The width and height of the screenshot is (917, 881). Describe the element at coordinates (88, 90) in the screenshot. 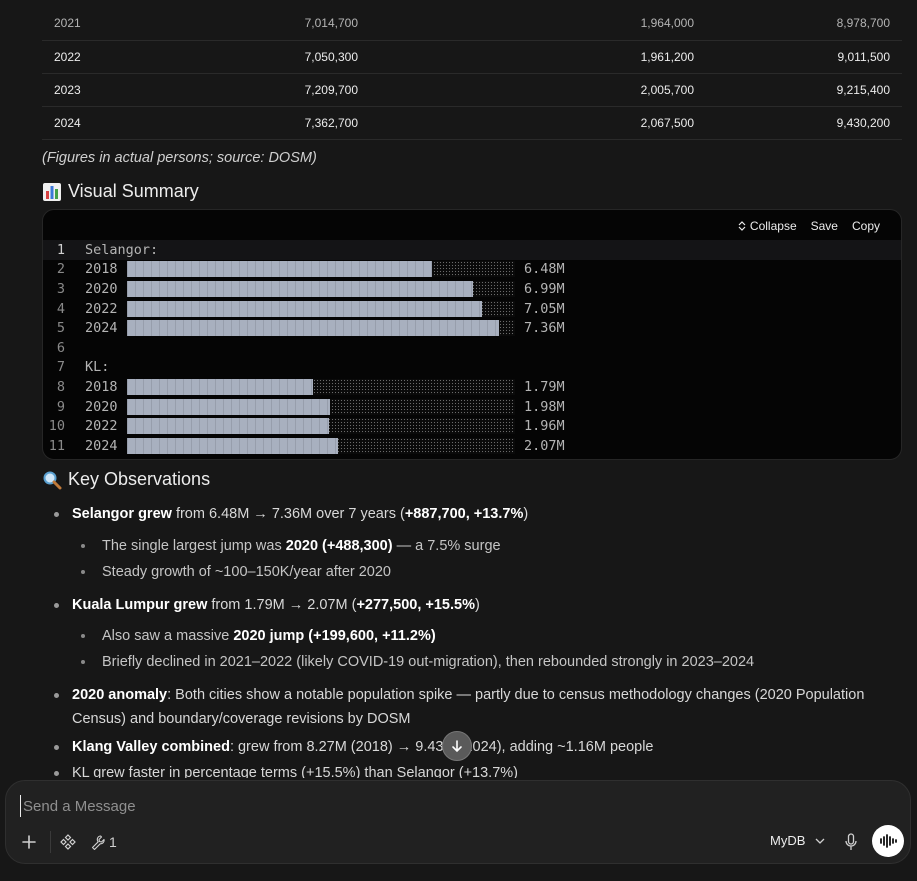

I see `table-cell: 2023` at that location.